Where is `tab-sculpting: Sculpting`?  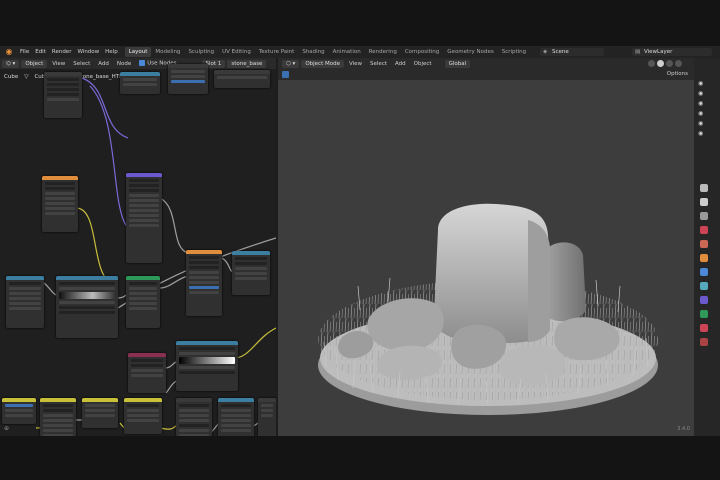
tab-sculpting: Sculpting is located at coordinates (201, 52).